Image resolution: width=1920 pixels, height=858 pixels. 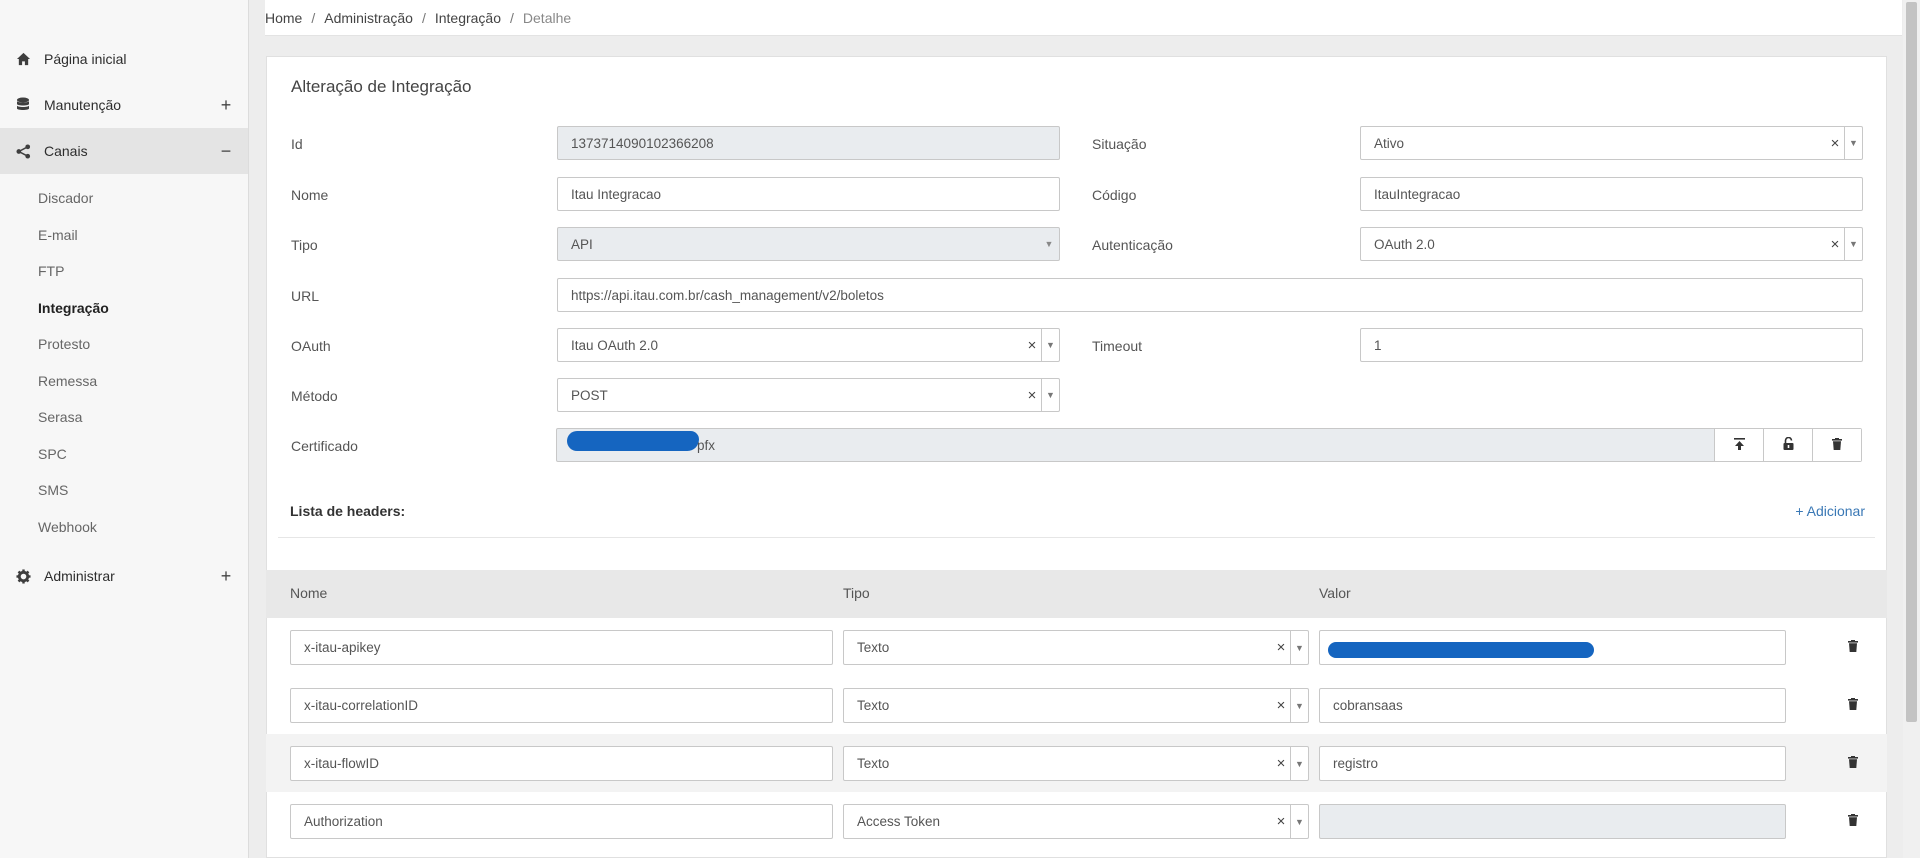 What do you see at coordinates (1611, 244) in the screenshot?
I see `autenticacao-select: OAuth 2.0 × ▼` at bounding box center [1611, 244].